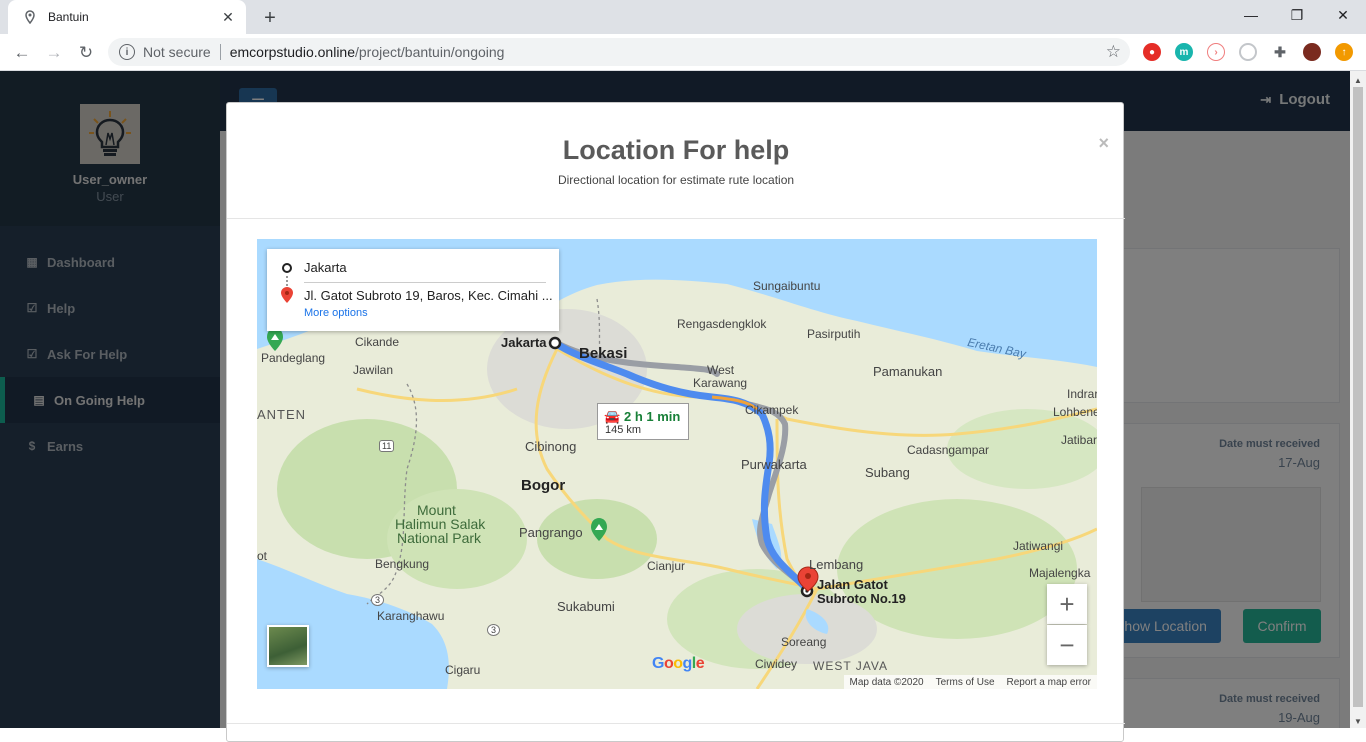  What do you see at coordinates (1113, 52) in the screenshot?
I see `bookmark-star-icon: ☆` at bounding box center [1113, 52].